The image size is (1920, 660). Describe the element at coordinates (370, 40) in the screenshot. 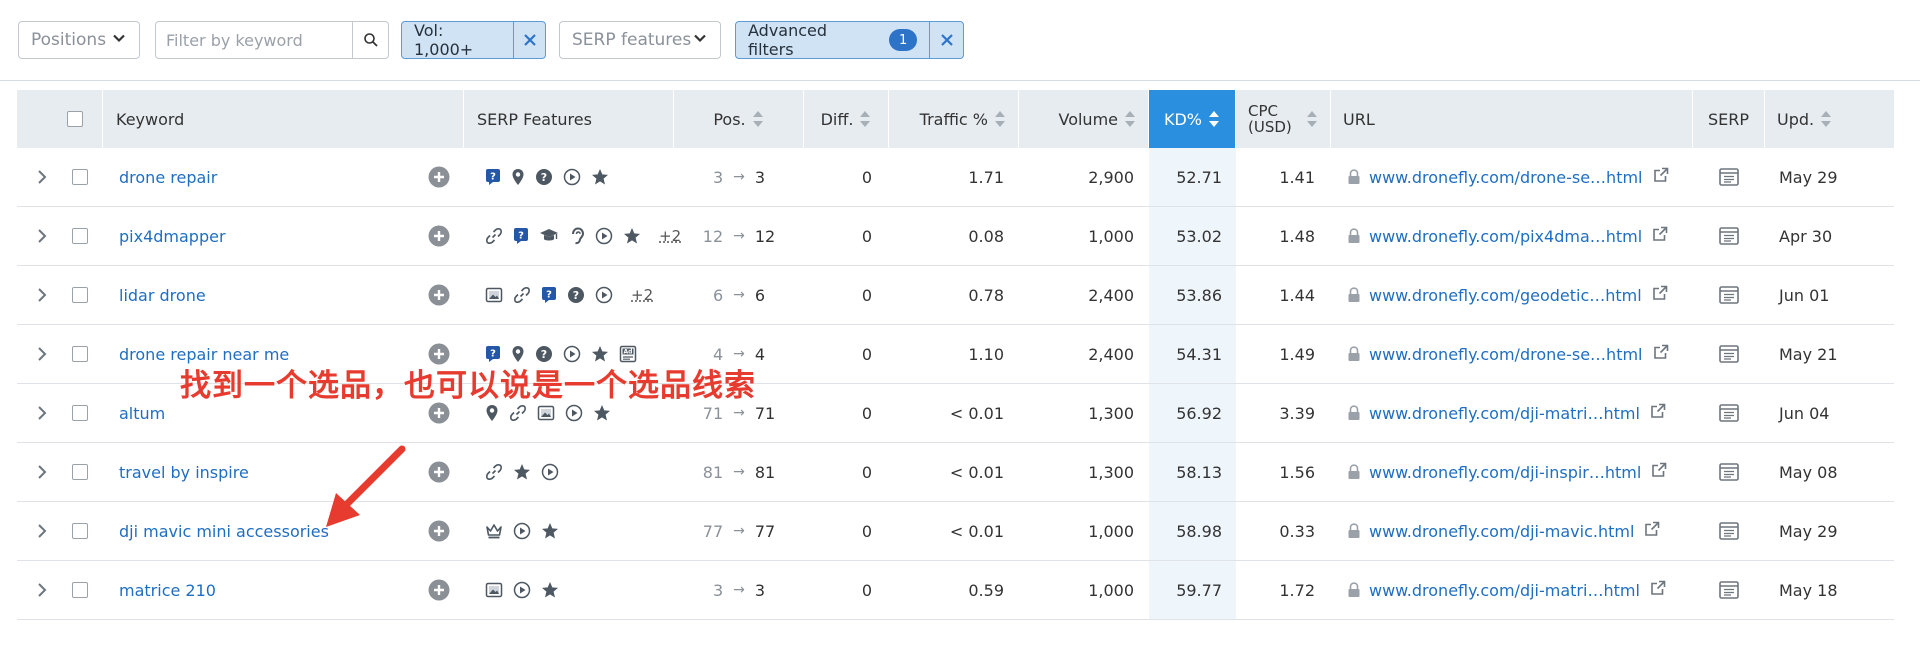

I see `search-button` at that location.